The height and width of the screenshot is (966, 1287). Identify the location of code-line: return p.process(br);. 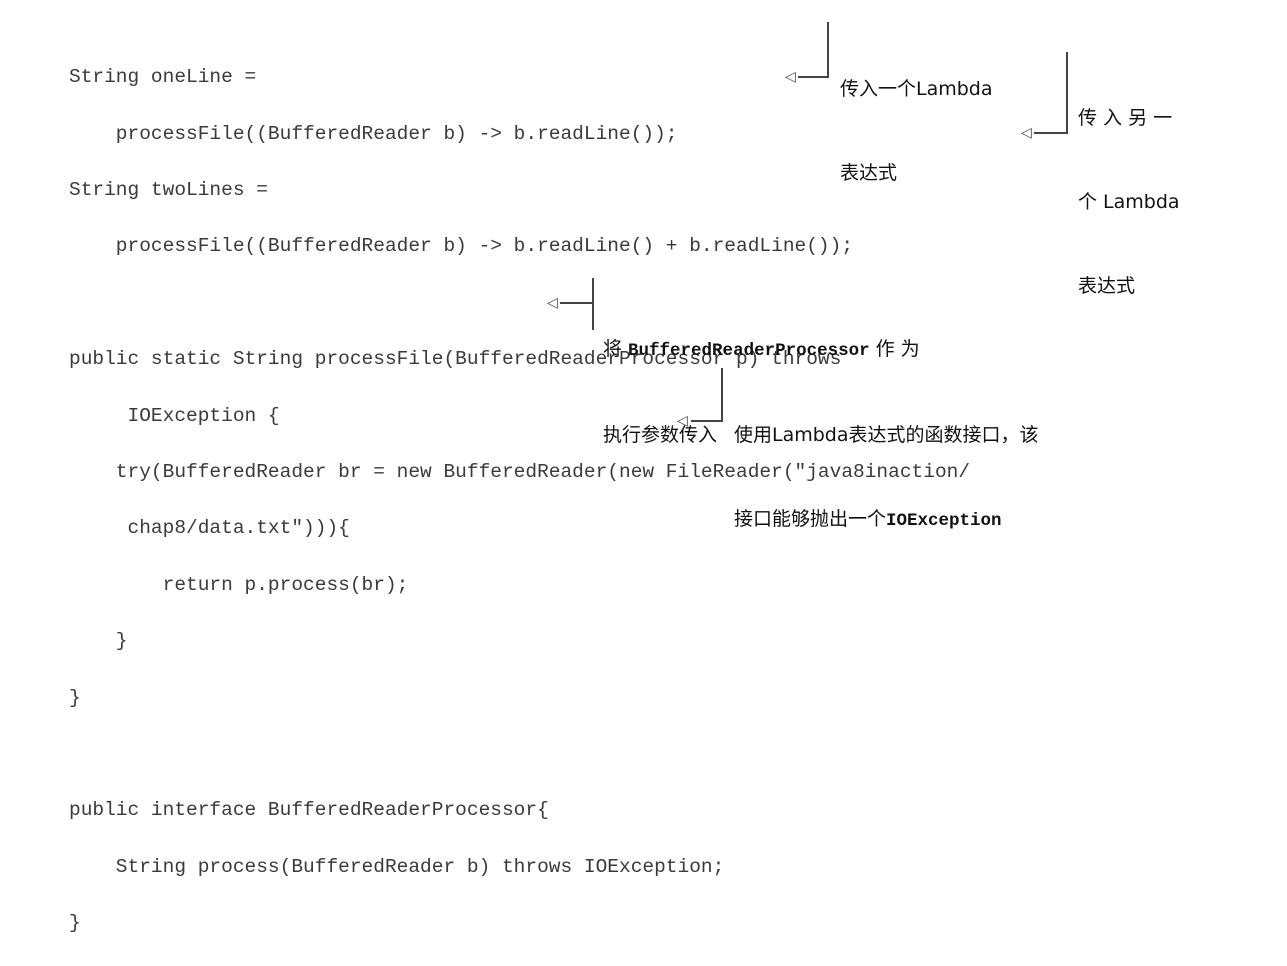
(239, 584).